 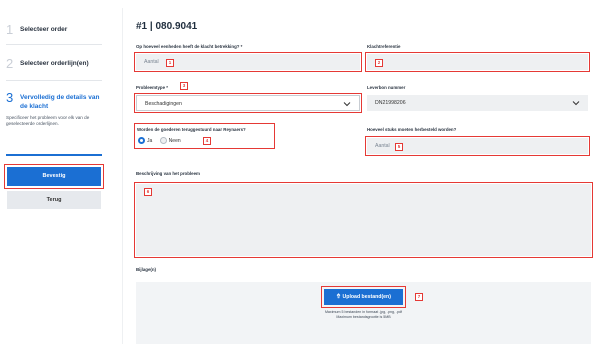 What do you see at coordinates (174, 140) in the screenshot?
I see `radio-no-label: Neen` at bounding box center [174, 140].